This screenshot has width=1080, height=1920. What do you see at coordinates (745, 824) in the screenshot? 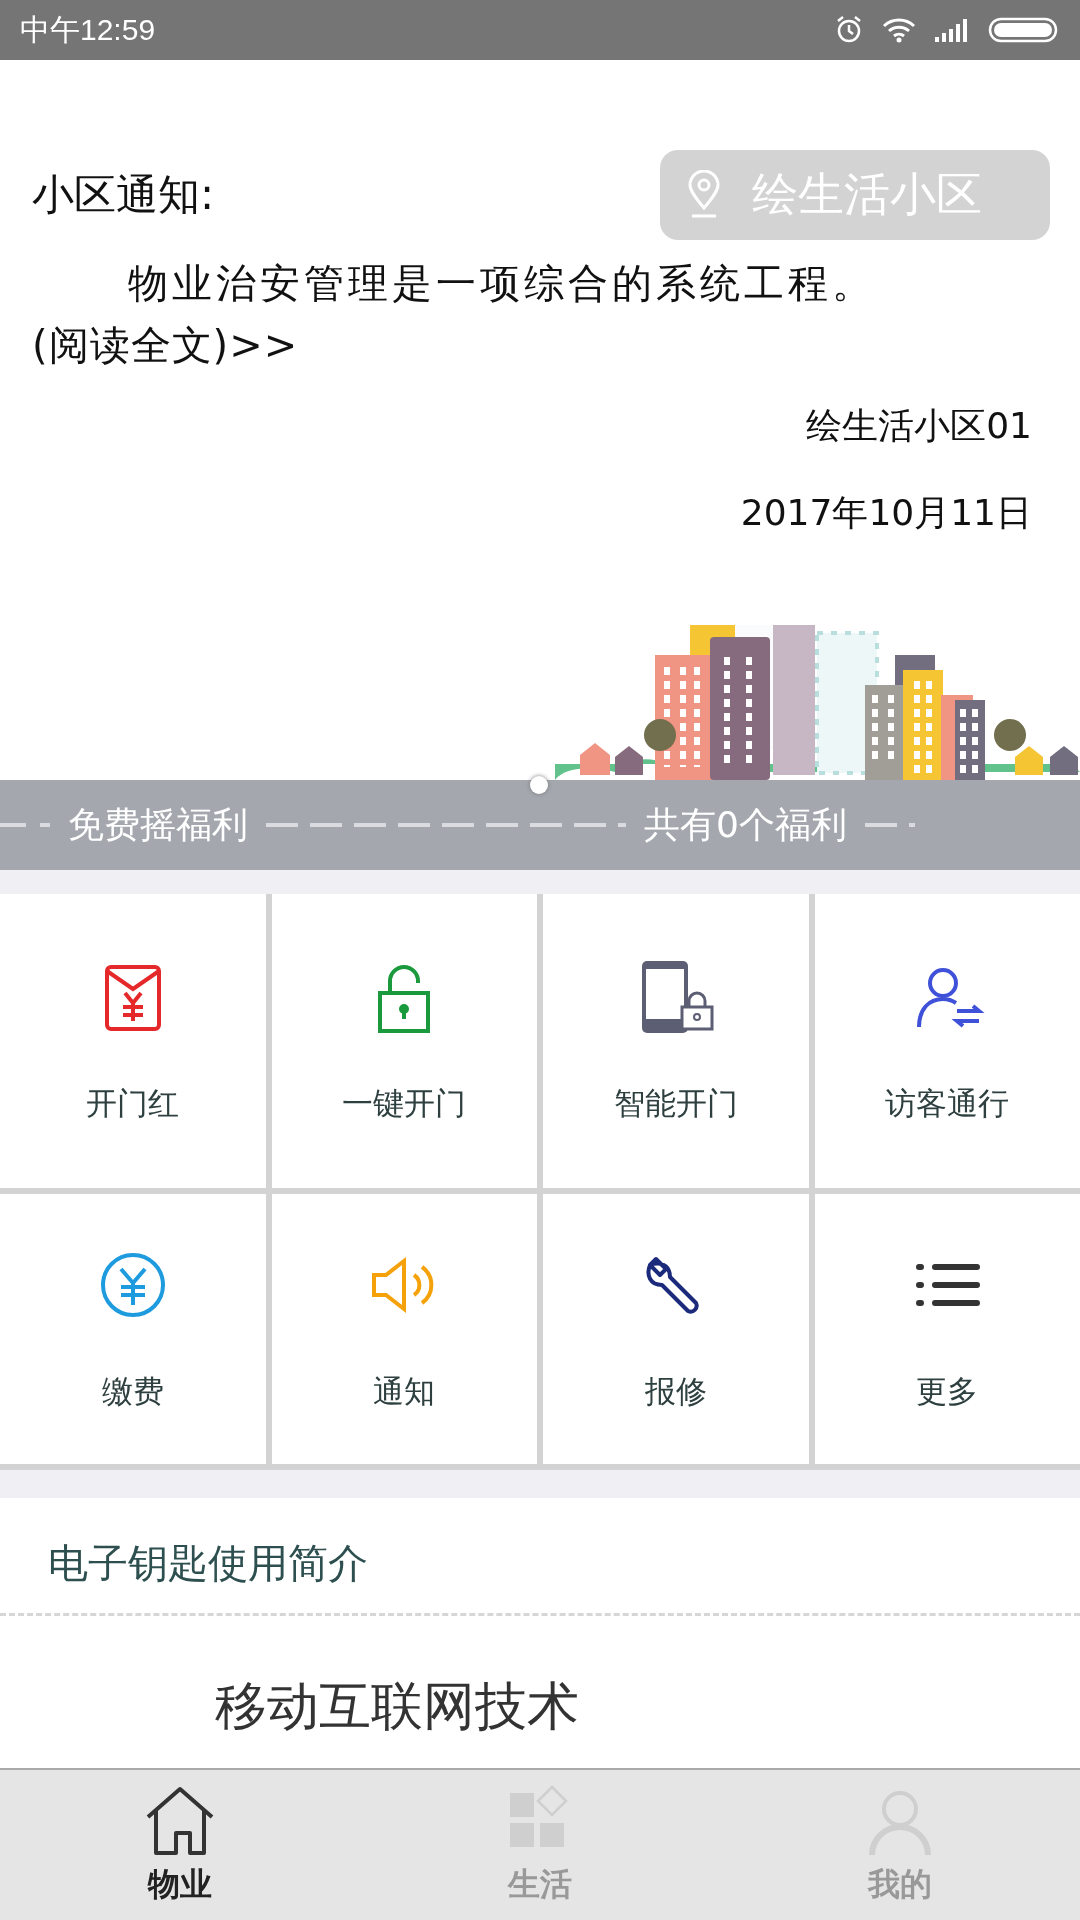
I see `welfare-count: 共有0个福利` at bounding box center [745, 824].